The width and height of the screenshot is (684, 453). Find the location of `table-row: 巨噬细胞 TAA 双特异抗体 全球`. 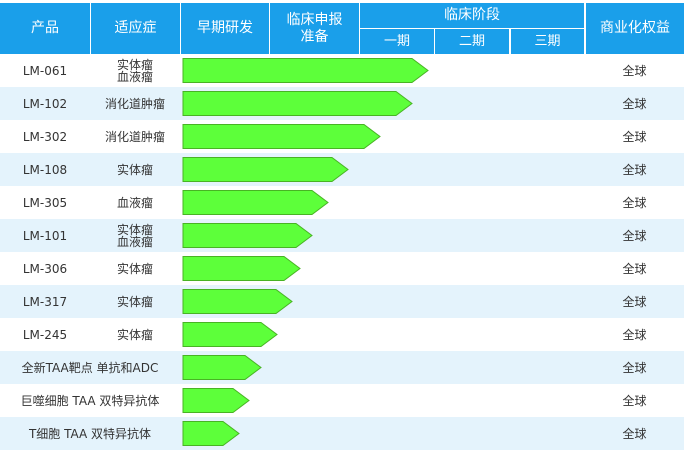

table-row: 巨噬细胞 TAA 双特异抗体 全球 is located at coordinates (342, 400).